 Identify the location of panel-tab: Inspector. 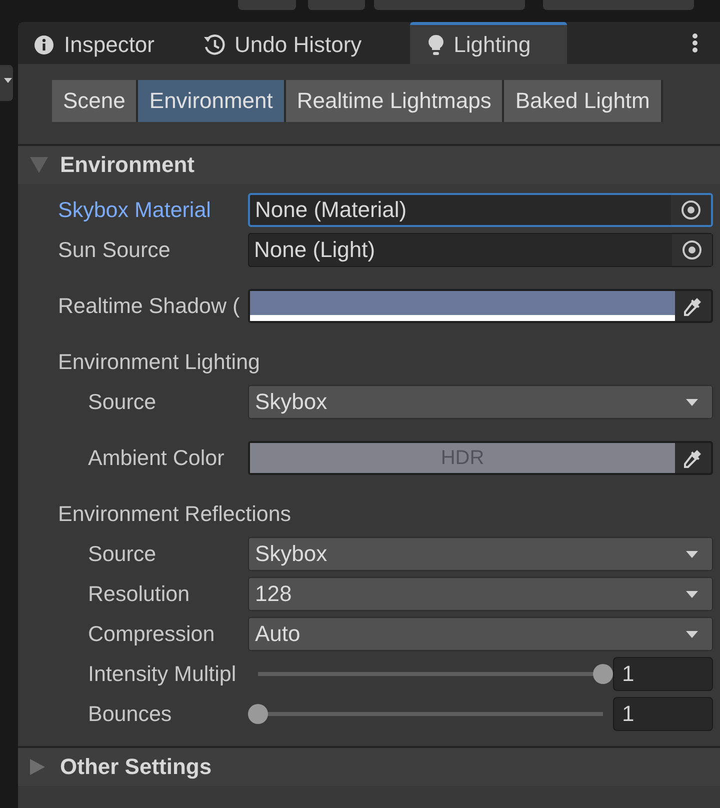
(104, 43).